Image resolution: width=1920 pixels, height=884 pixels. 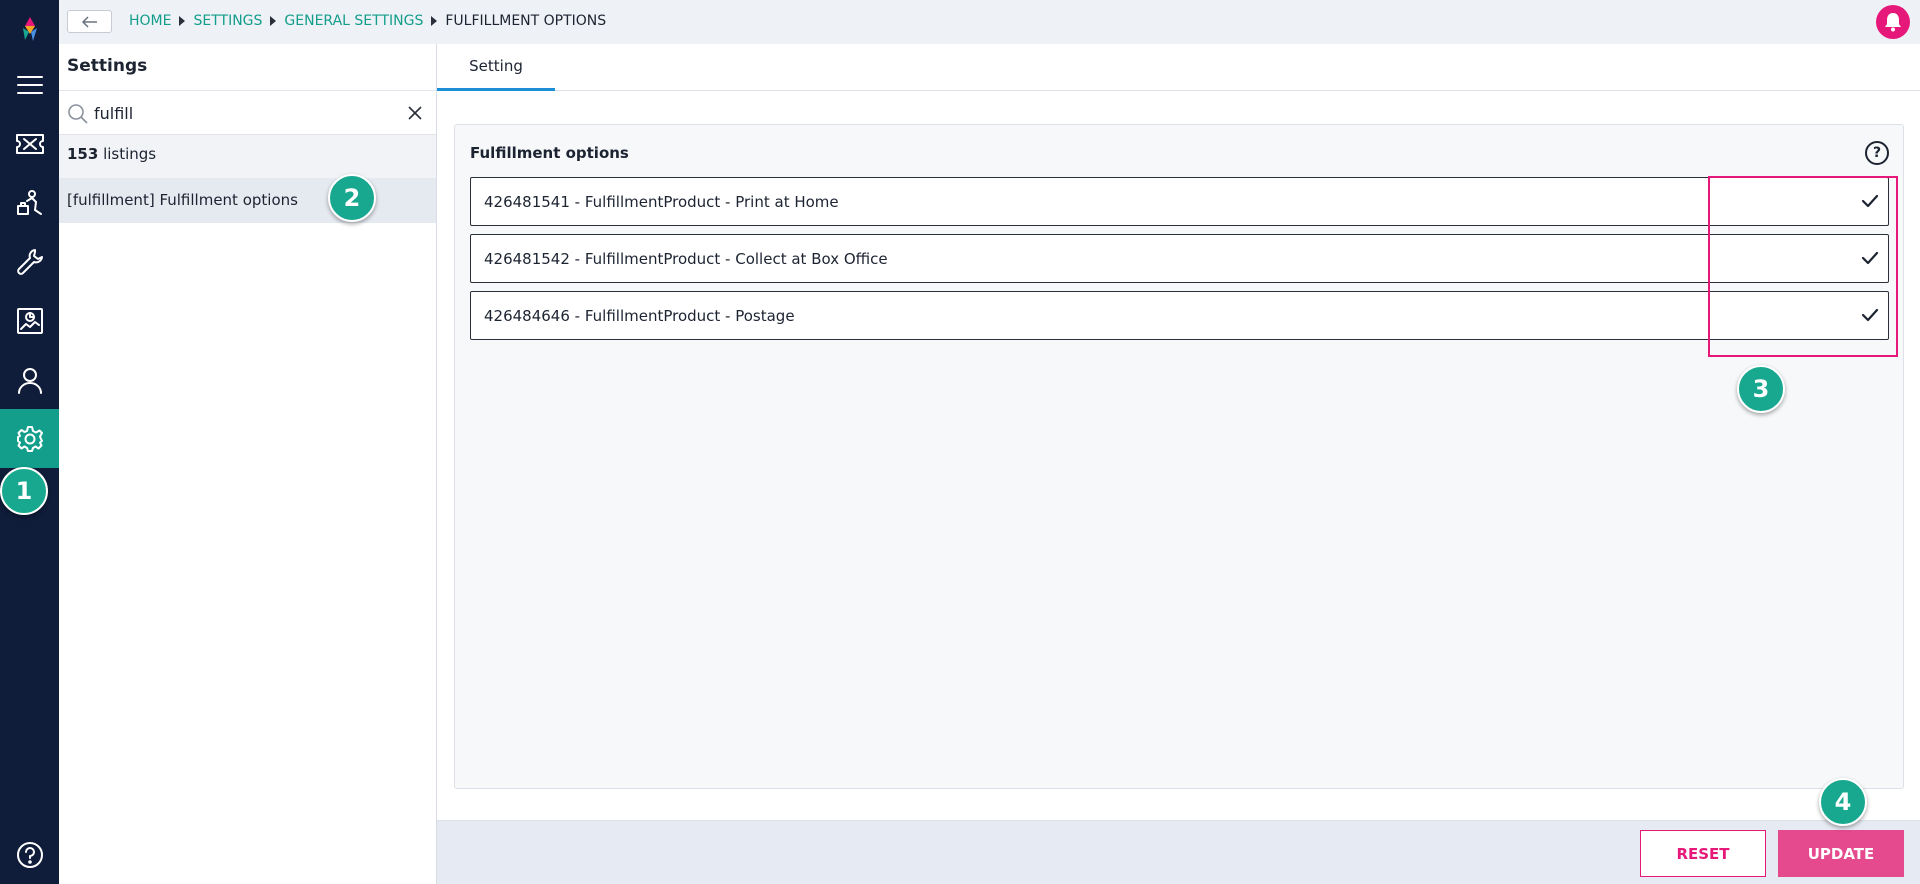 I want to click on wrench-icon, so click(x=29, y=261).